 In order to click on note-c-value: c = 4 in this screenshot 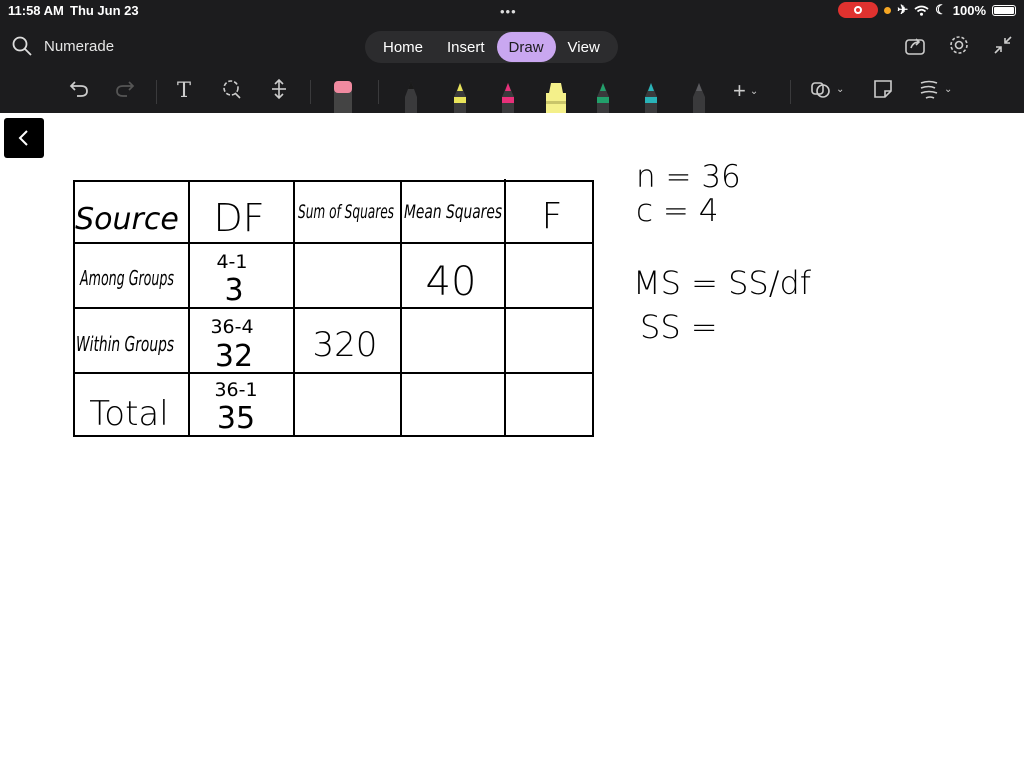, I will do `click(677, 211)`.